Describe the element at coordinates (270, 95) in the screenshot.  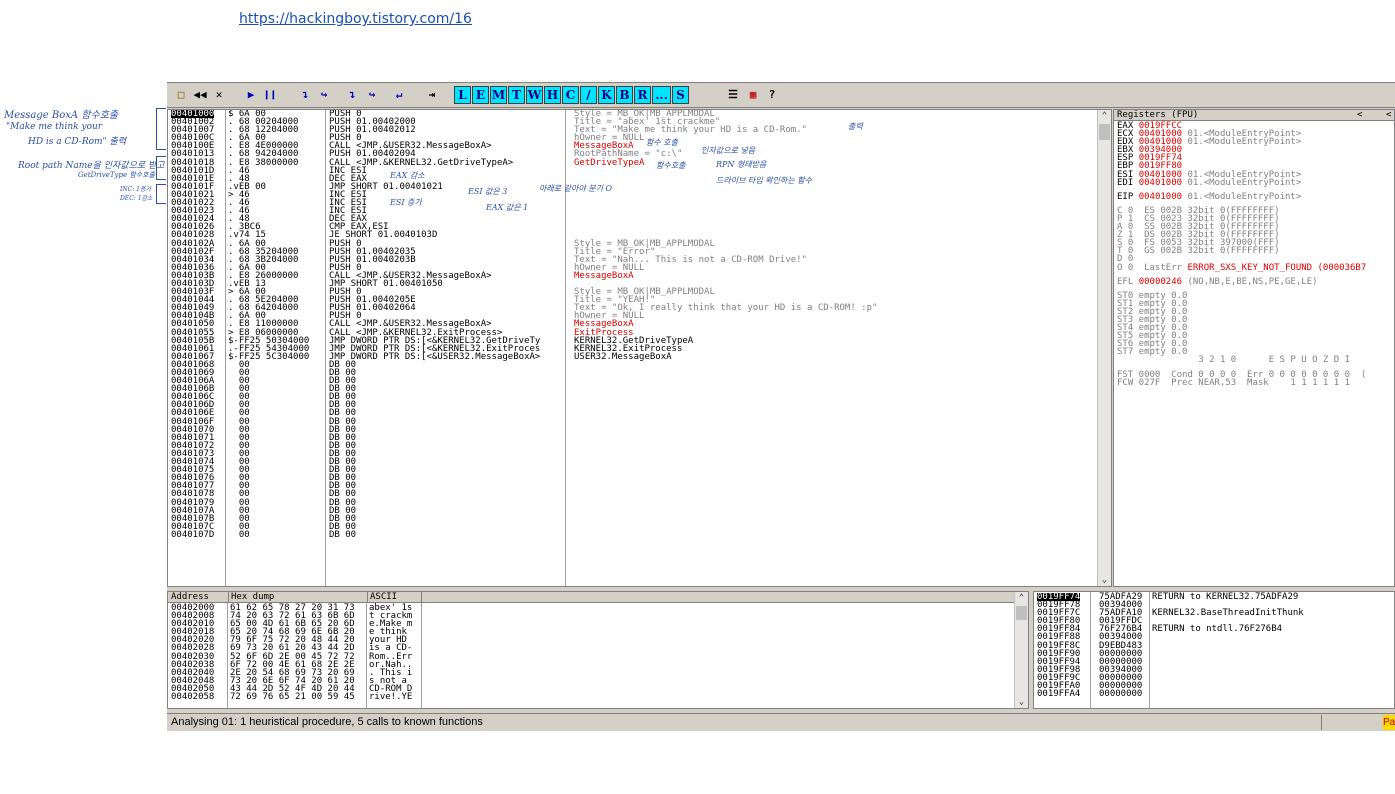
I see `pause-icon: ❙❙` at that location.